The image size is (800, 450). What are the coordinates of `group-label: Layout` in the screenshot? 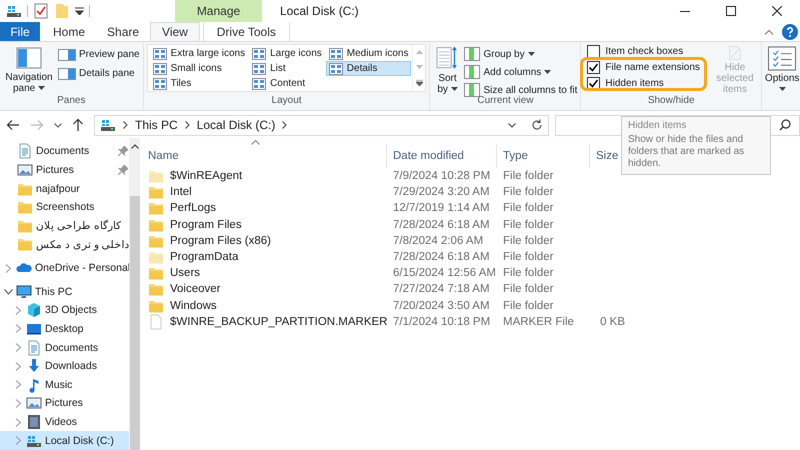 It's located at (286, 101).